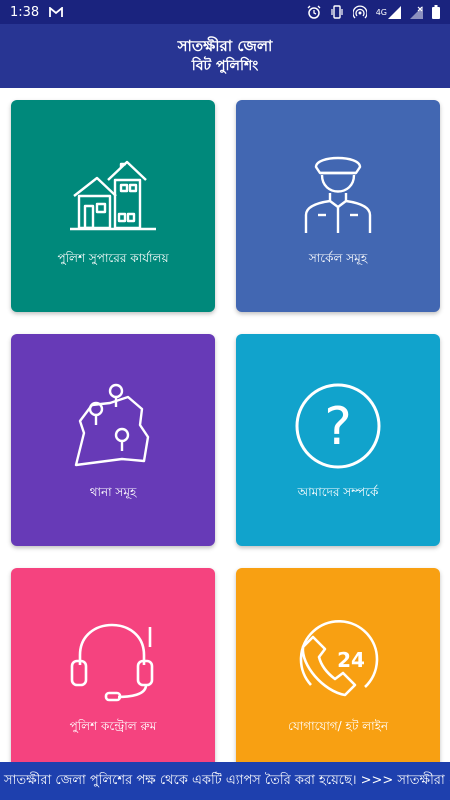  Describe the element at coordinates (113, 258) in the screenshot. I see `menu-card-label: পুলিশ সুপারের কার্যালয়` at that location.